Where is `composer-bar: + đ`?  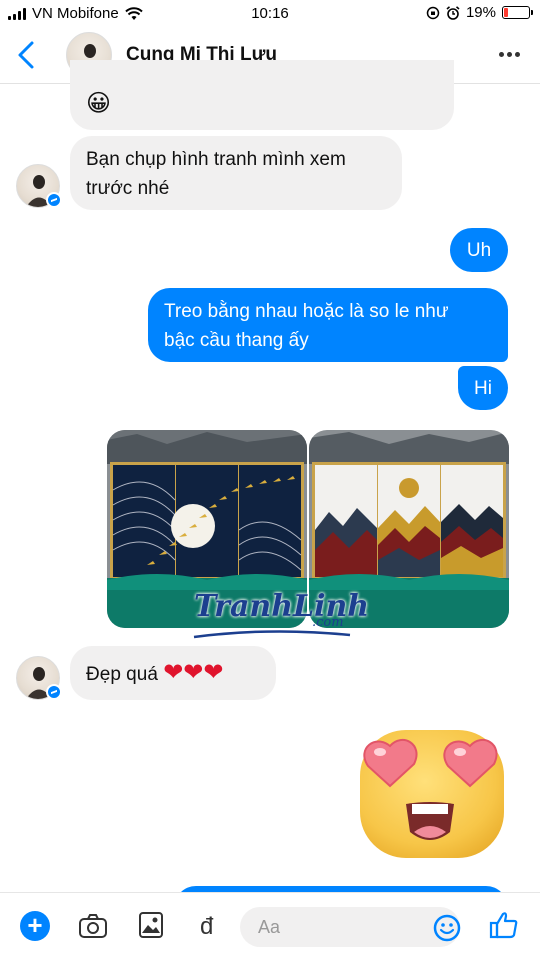 composer-bar: + đ is located at coordinates (270, 926).